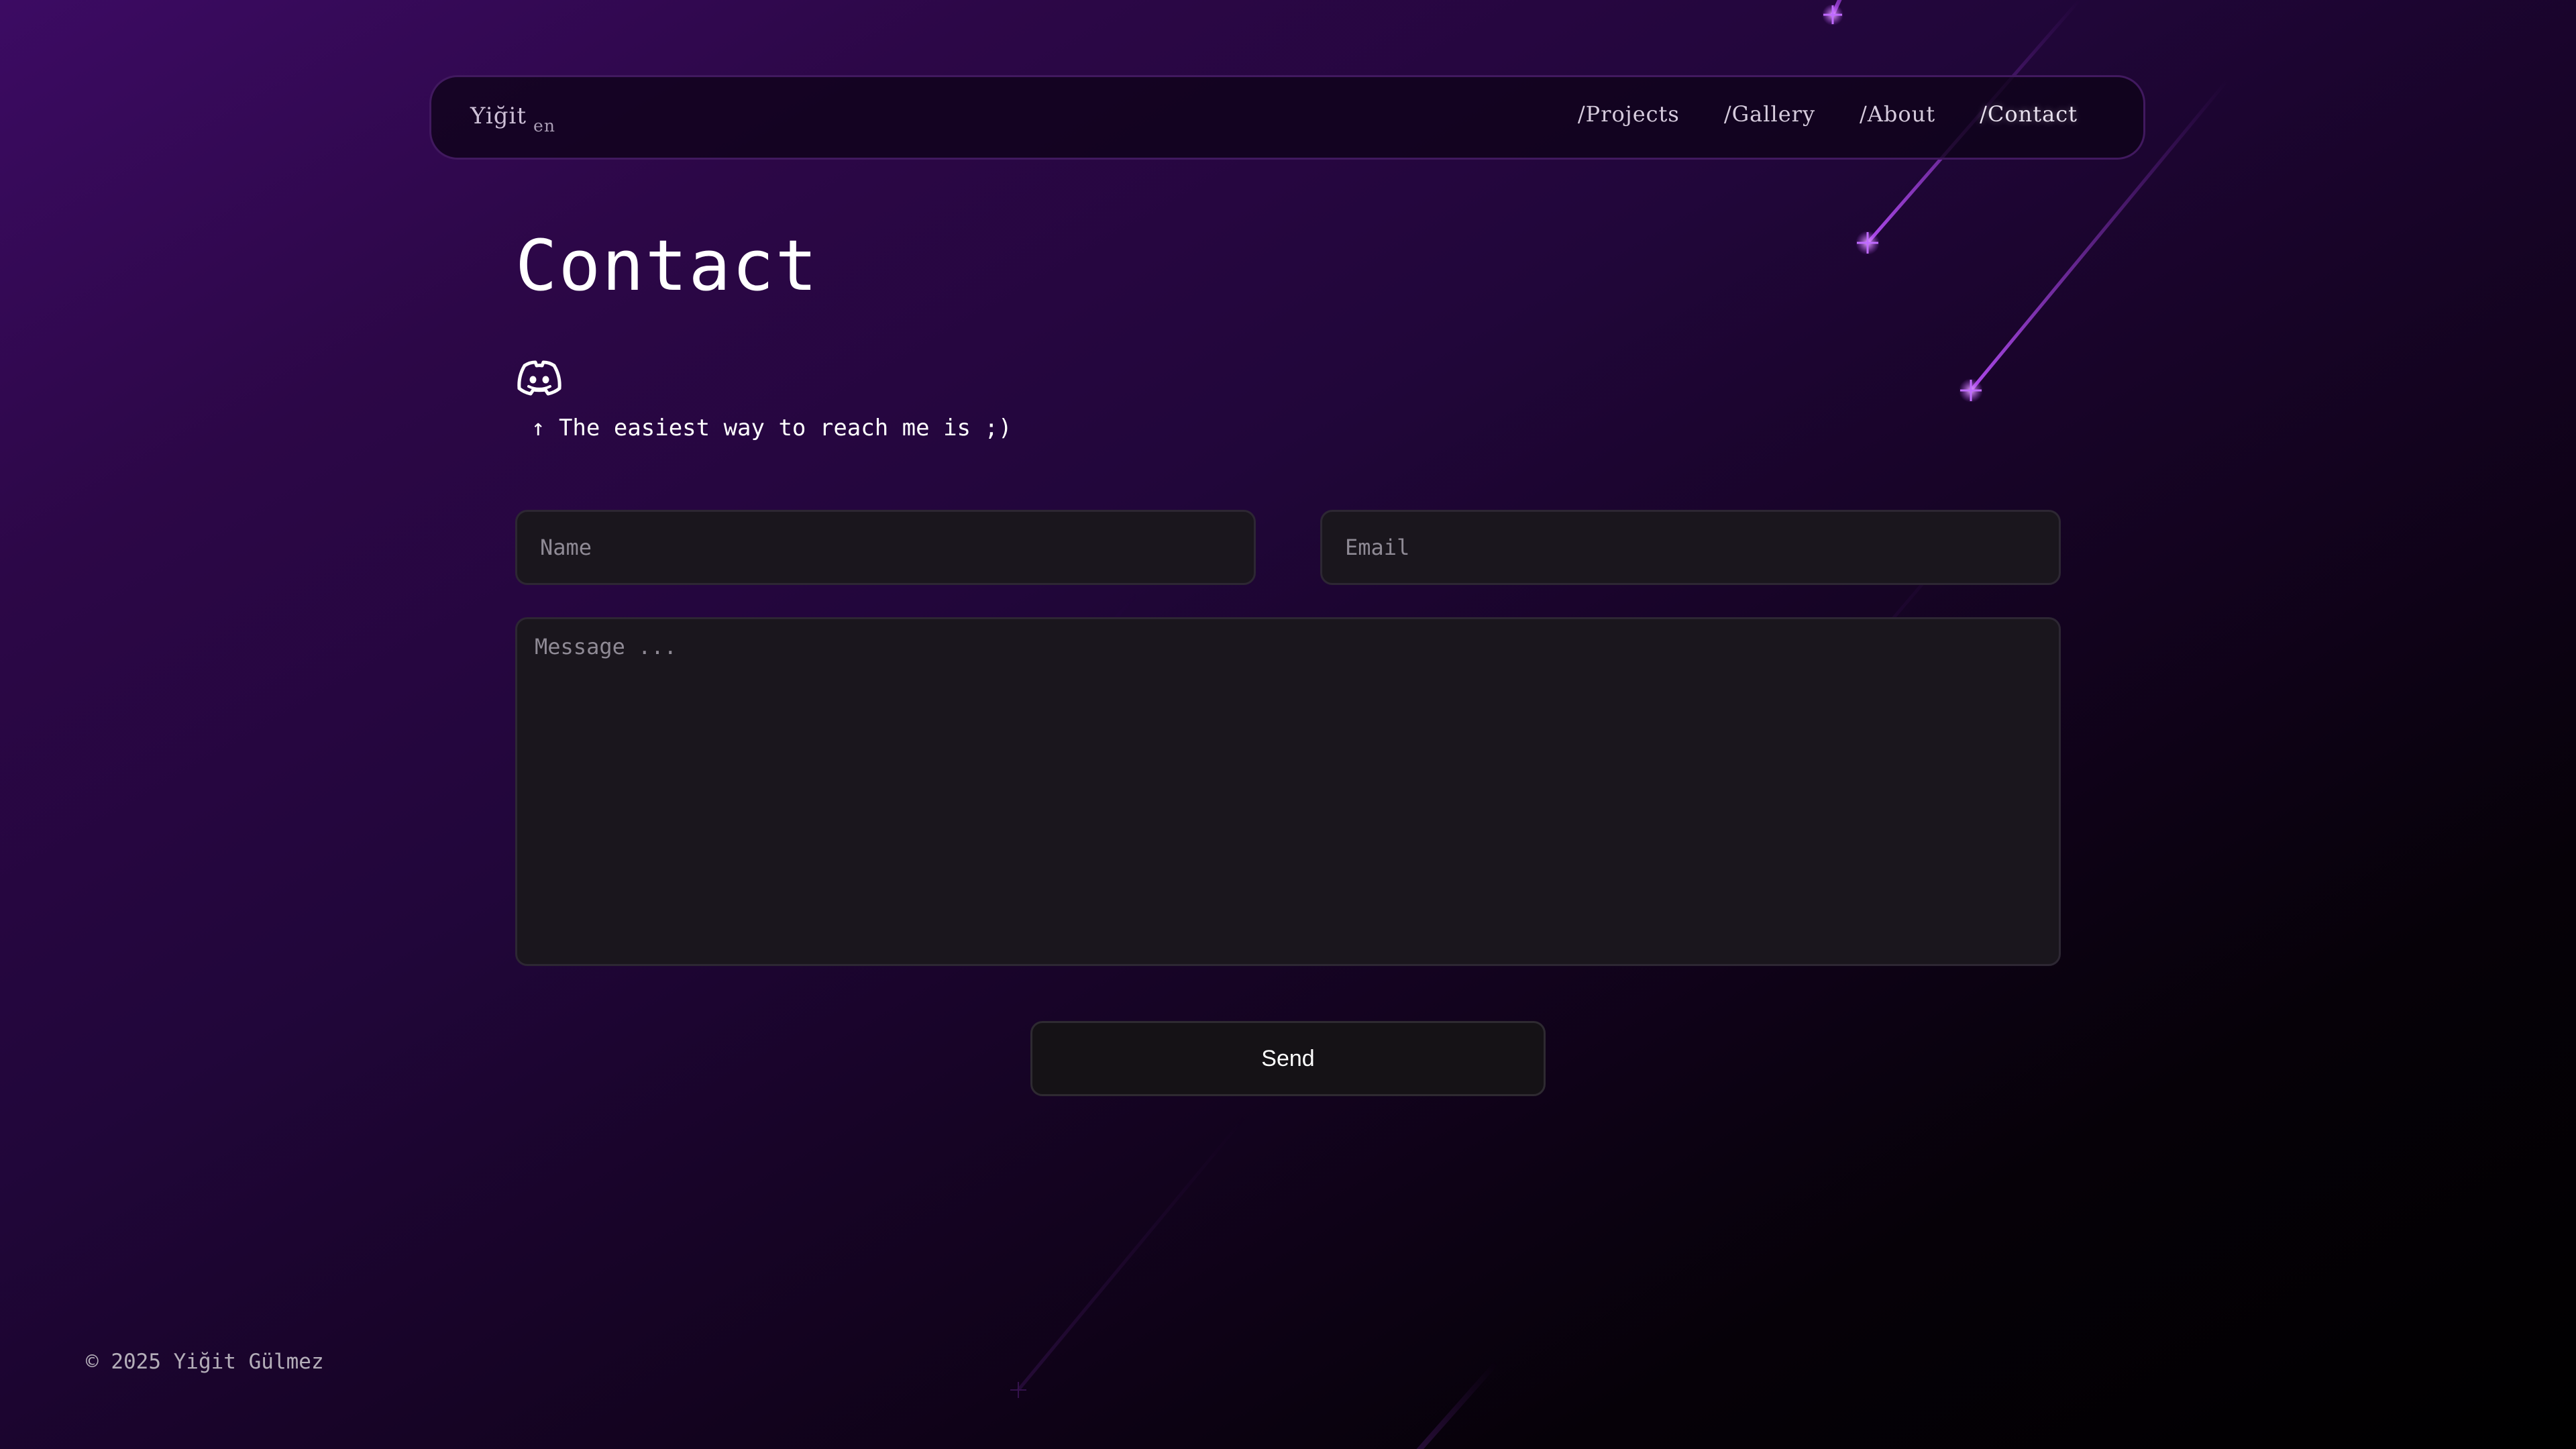 This screenshot has width=2576, height=1449. I want to click on email-input, so click(1690, 547).